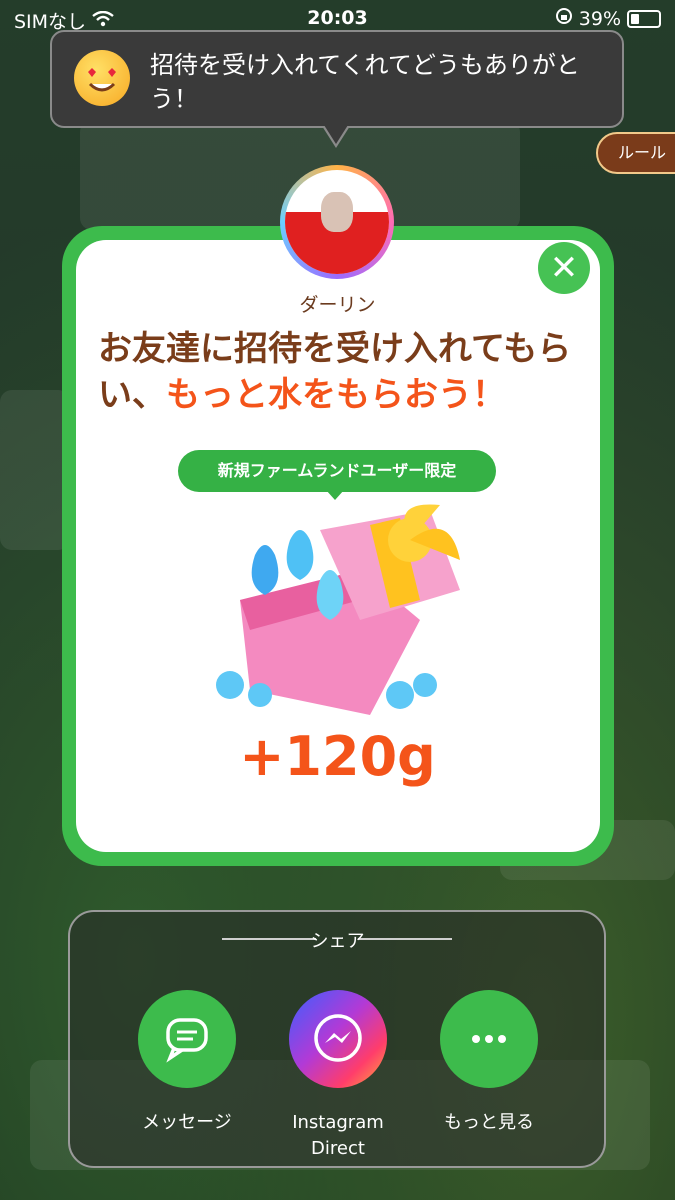 The width and height of the screenshot is (675, 1200). Describe the element at coordinates (337, 471) in the screenshot. I see `new-user-tag: 新規ファームランドユーザー限定` at that location.